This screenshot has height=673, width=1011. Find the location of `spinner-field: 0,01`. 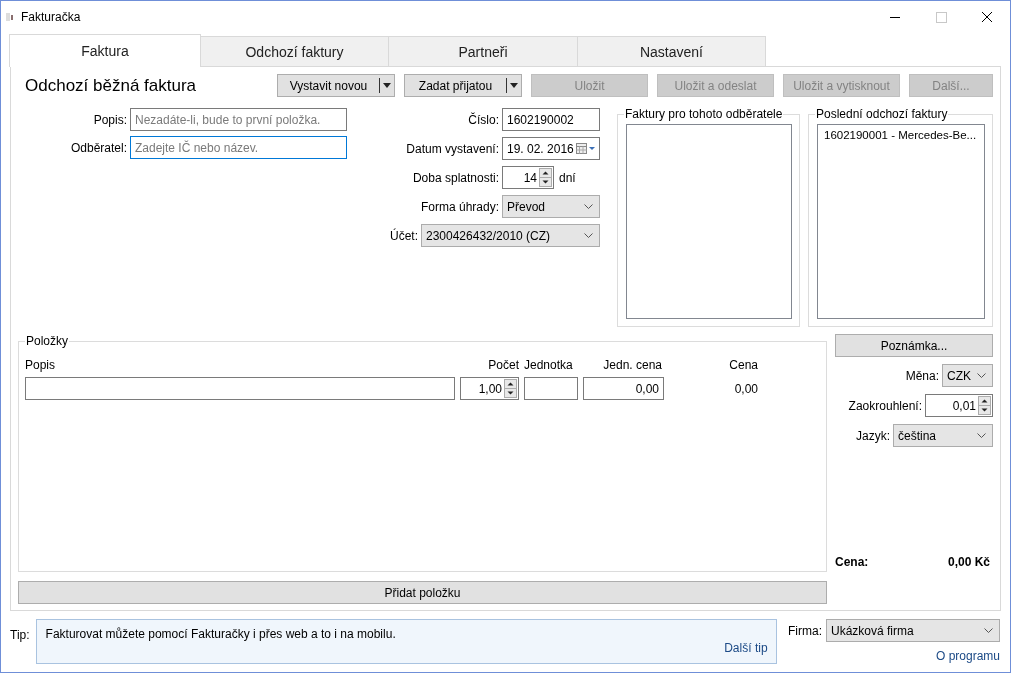

spinner-field: 0,01 is located at coordinates (959, 405).